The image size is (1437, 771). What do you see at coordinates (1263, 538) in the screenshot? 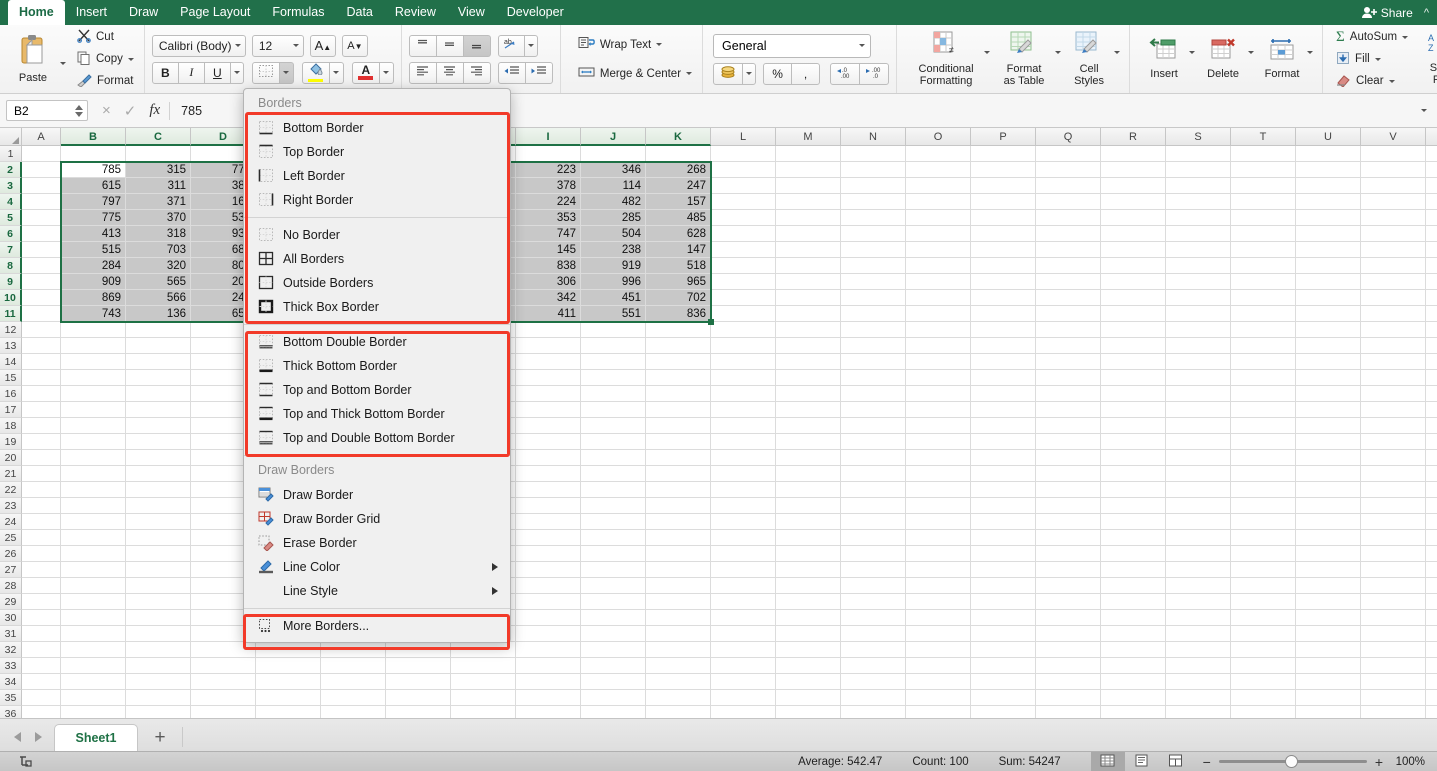
I see `cell-T25` at bounding box center [1263, 538].